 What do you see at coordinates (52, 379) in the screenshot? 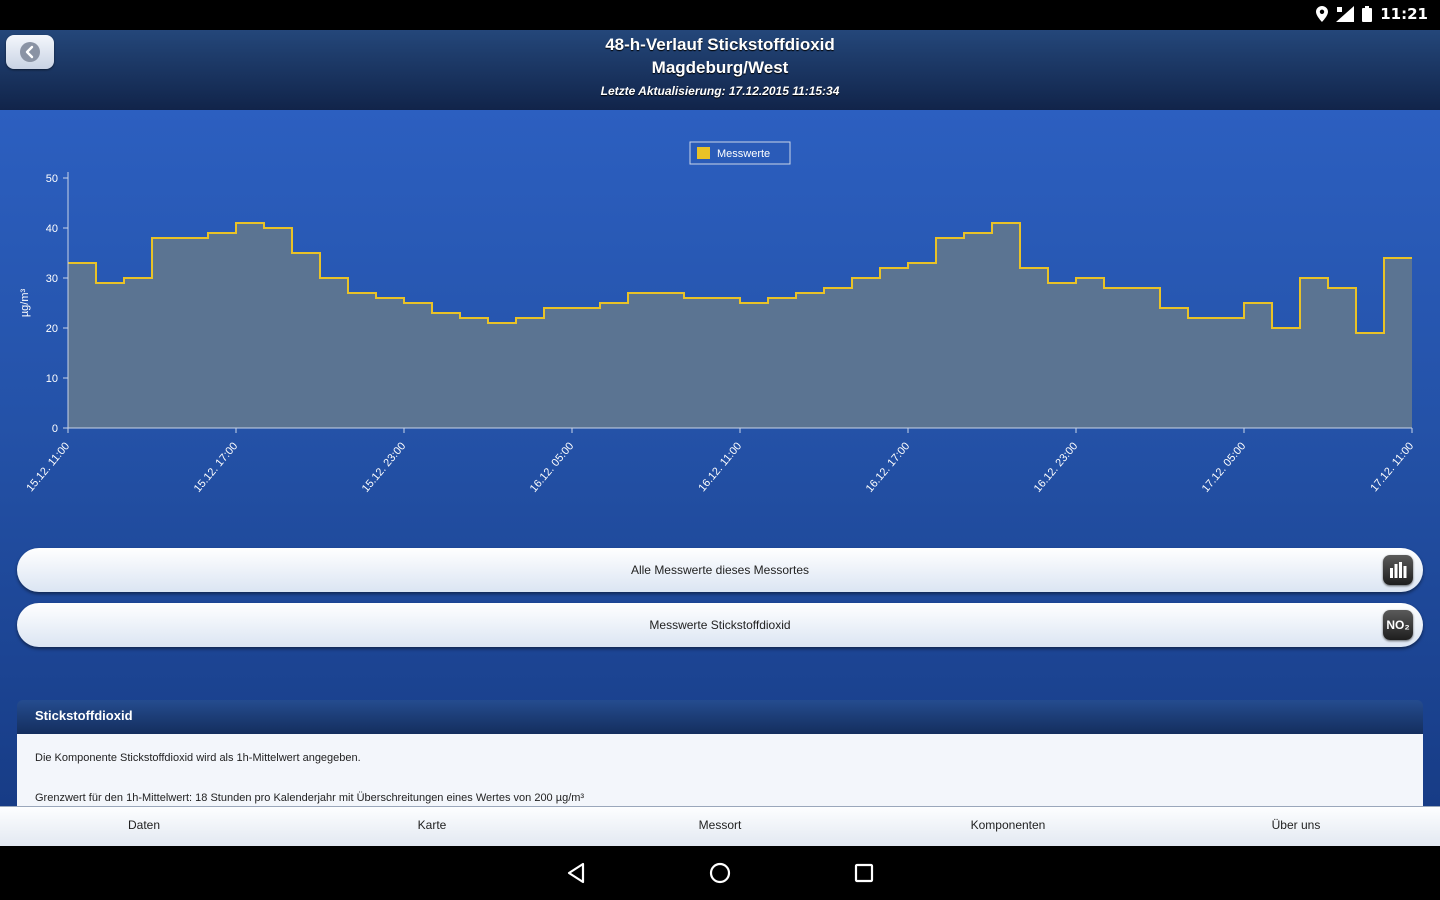
I see `y-tick-label: 10` at bounding box center [52, 379].